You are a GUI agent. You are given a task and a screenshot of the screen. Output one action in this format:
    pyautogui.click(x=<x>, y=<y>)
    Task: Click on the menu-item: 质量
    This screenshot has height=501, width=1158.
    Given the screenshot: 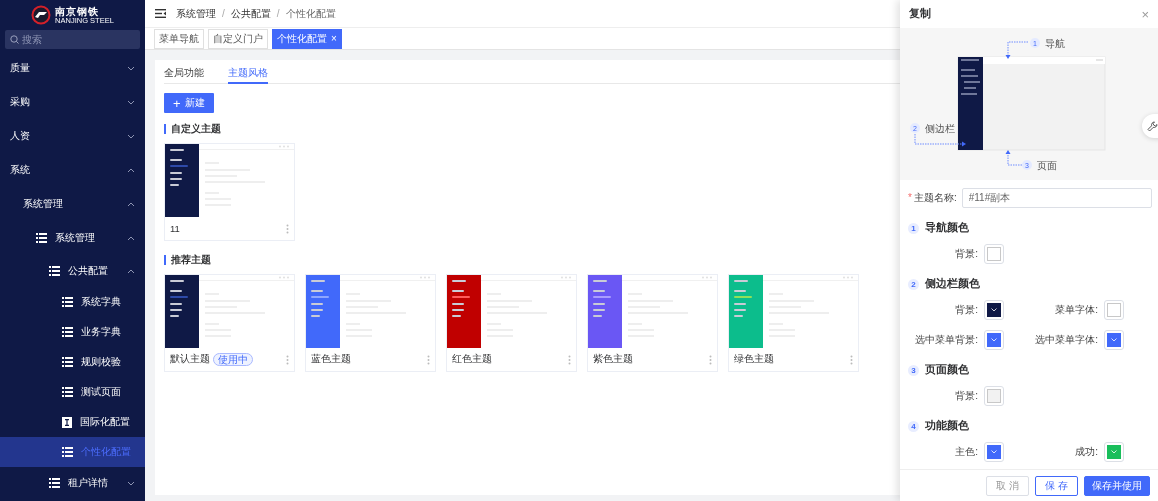 What is the action you would take?
    pyautogui.click(x=72, y=68)
    